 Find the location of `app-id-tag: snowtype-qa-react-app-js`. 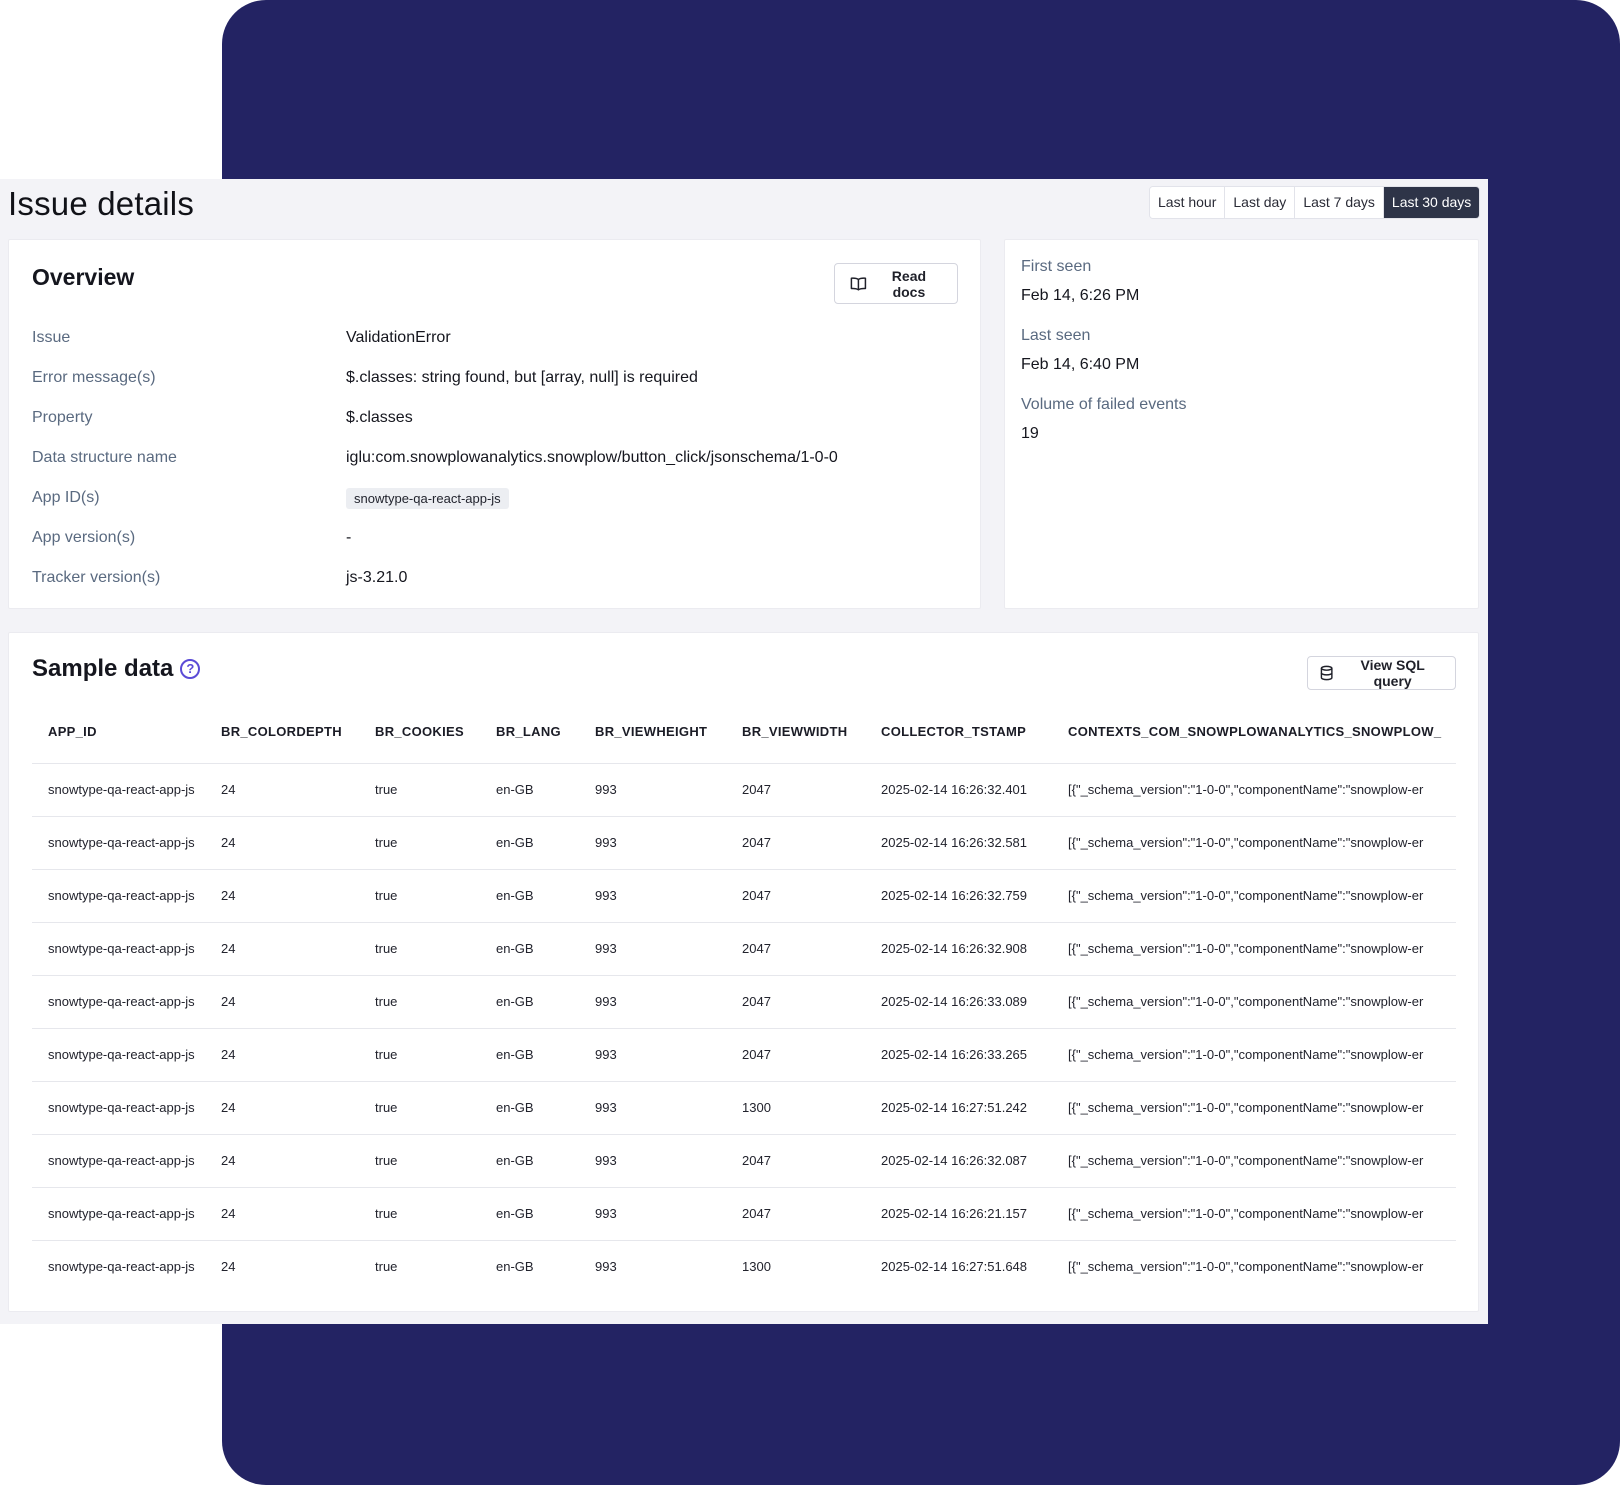

app-id-tag: snowtype-qa-react-app-js is located at coordinates (427, 498).